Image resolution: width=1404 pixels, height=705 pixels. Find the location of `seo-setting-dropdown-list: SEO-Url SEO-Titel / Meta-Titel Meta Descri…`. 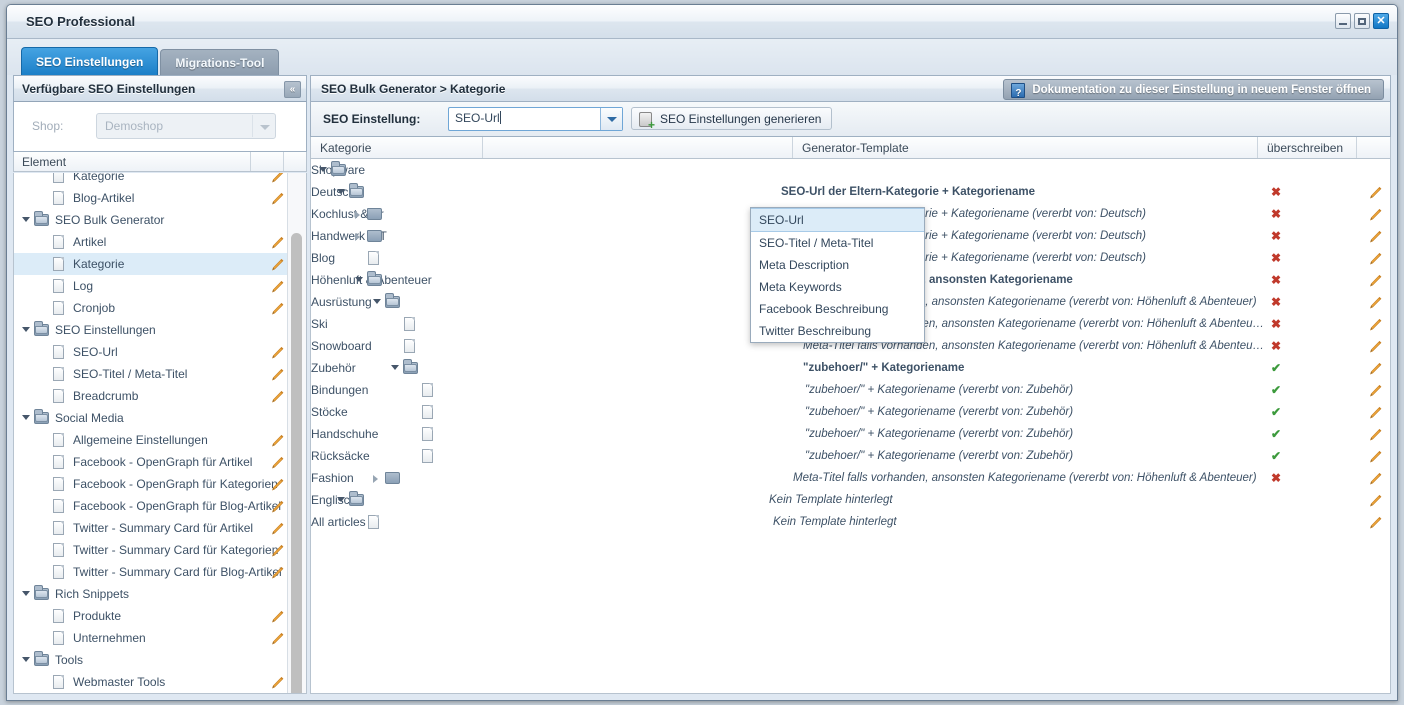

seo-setting-dropdown-list: SEO-Url SEO-Titel / Meta-Titel Meta Descri… is located at coordinates (837, 275).